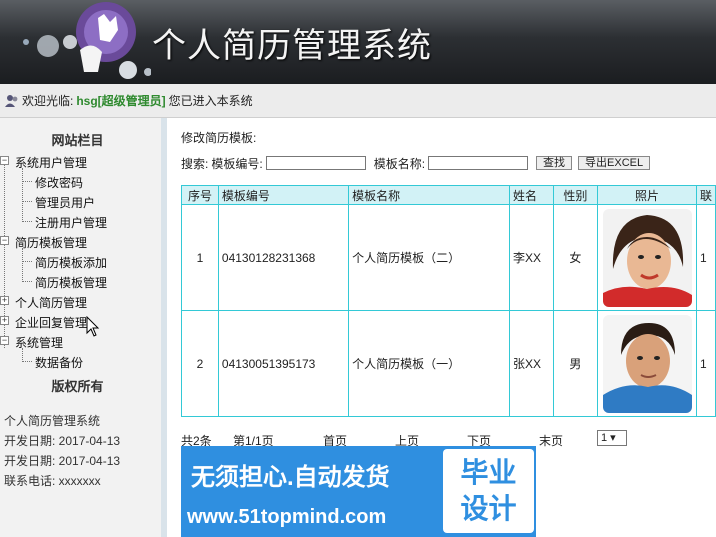 The height and width of the screenshot is (537, 716). I want to click on cell-person-name: 李XX, so click(531, 257).